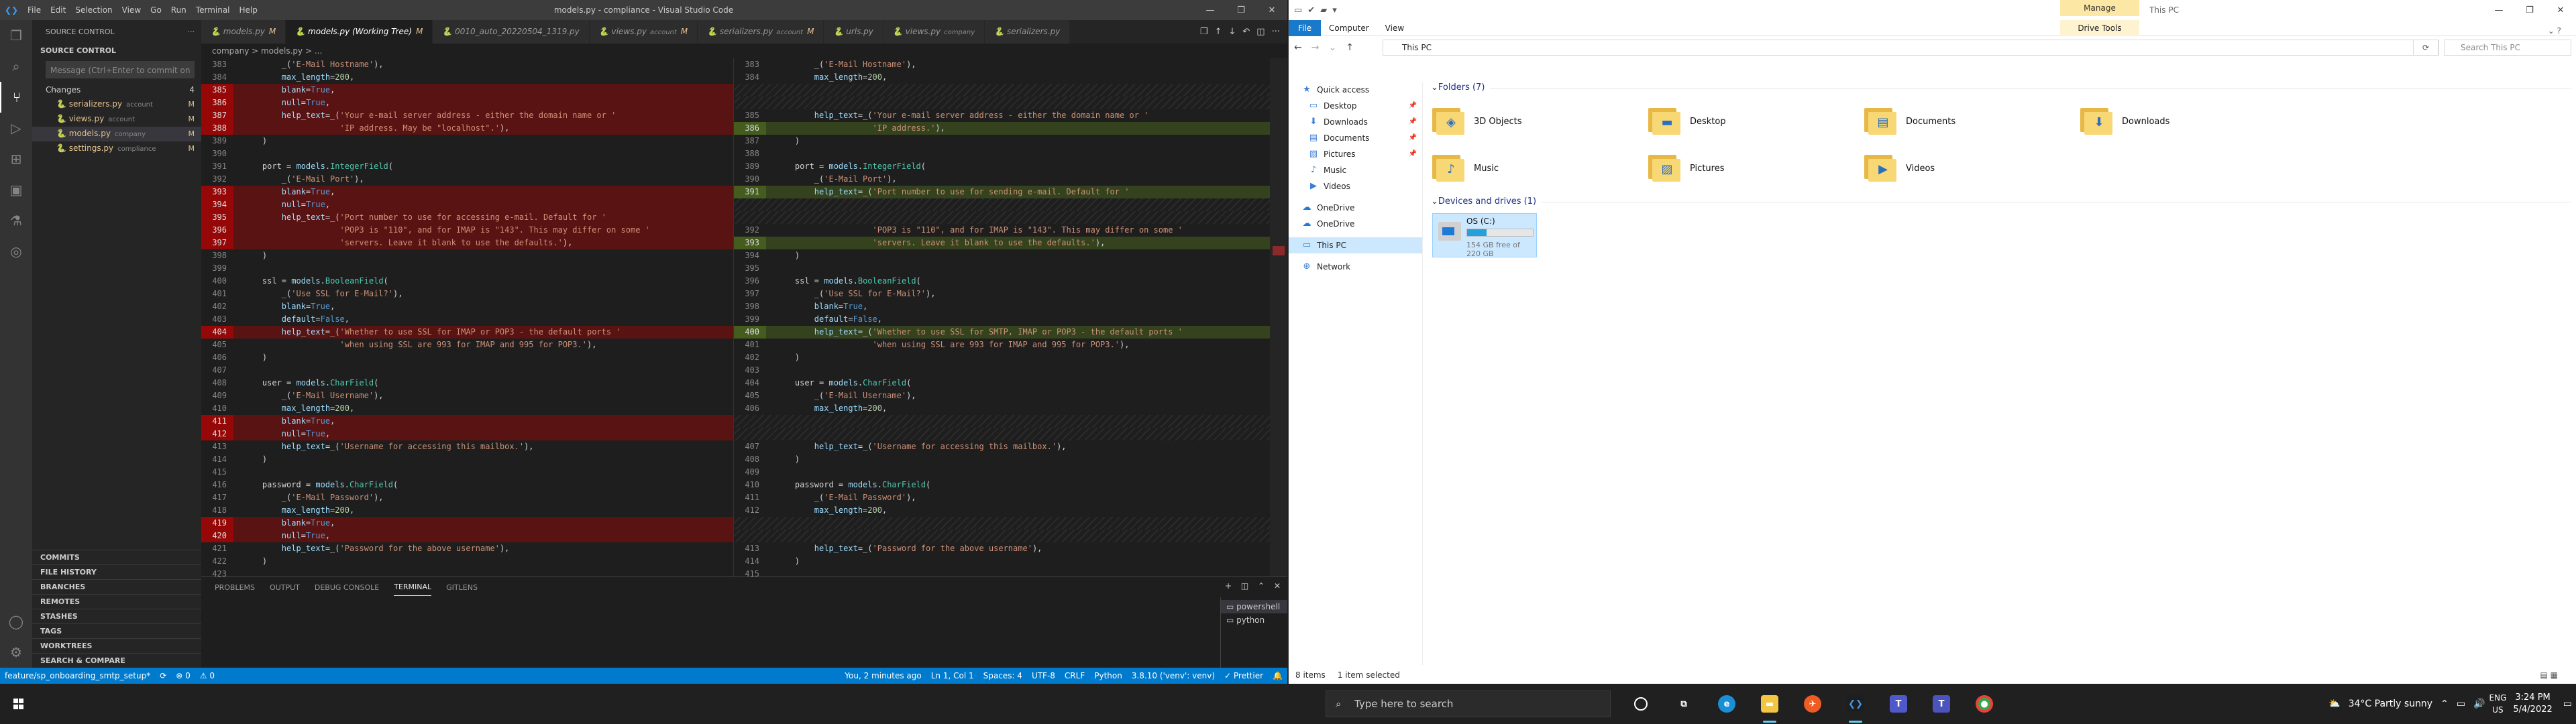 The width and height of the screenshot is (2576, 724). Describe the element at coordinates (2532, 704) in the screenshot. I see `clock: 3:24 PM 5/4/2022` at that location.